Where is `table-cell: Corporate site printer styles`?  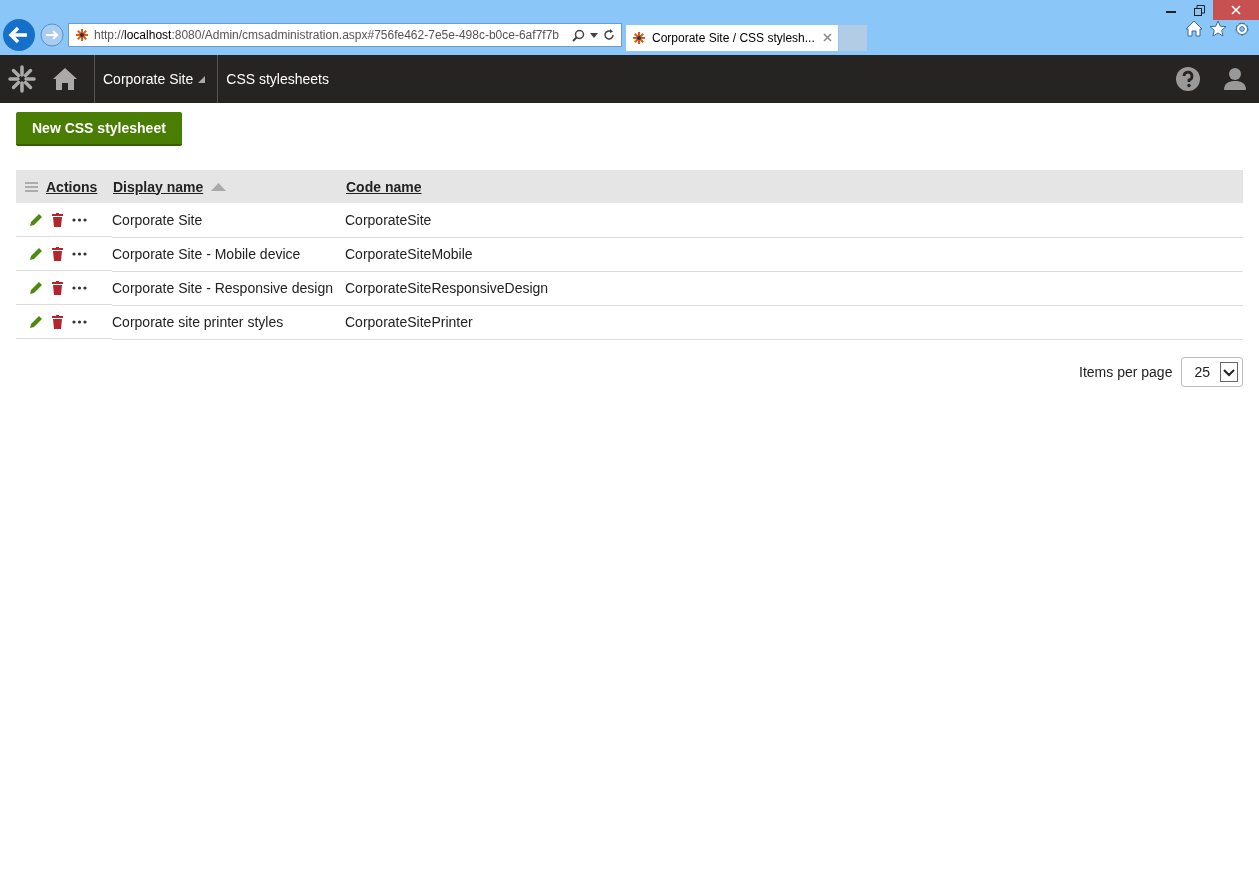 table-cell: Corporate site printer styles is located at coordinates (228, 322).